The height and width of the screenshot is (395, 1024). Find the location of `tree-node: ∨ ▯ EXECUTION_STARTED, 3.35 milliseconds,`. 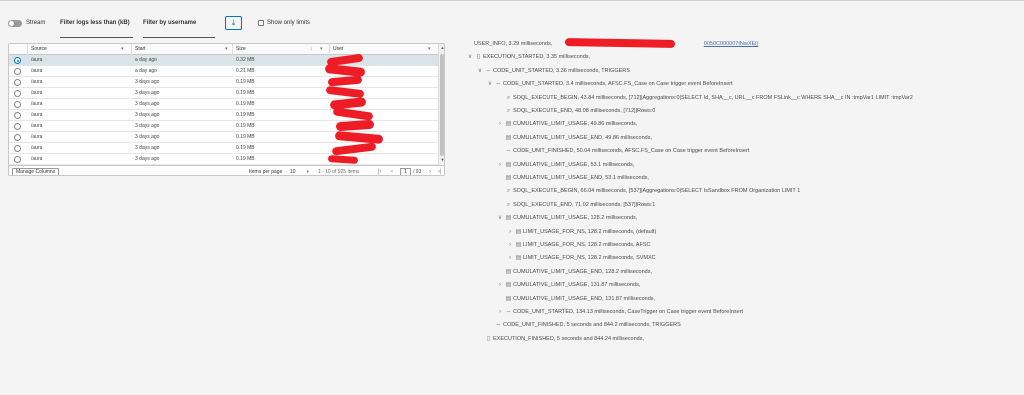

tree-node: ∨ ▯ EXECUTION_STARTED, 3.35 milliseconds, is located at coordinates (528, 57).